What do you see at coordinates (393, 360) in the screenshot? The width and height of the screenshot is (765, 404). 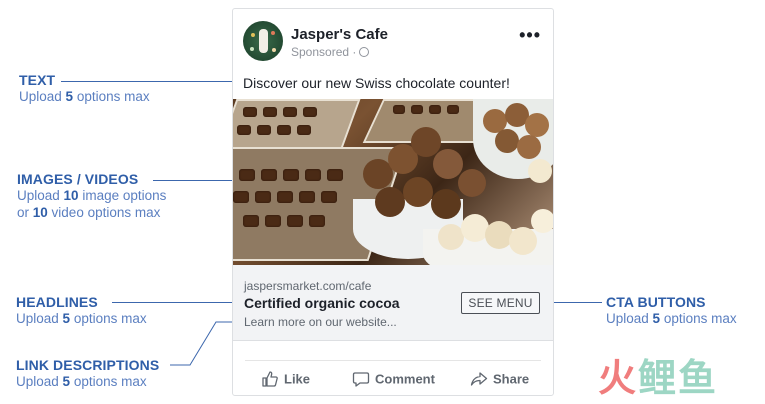 I see `actions-divider` at bounding box center [393, 360].